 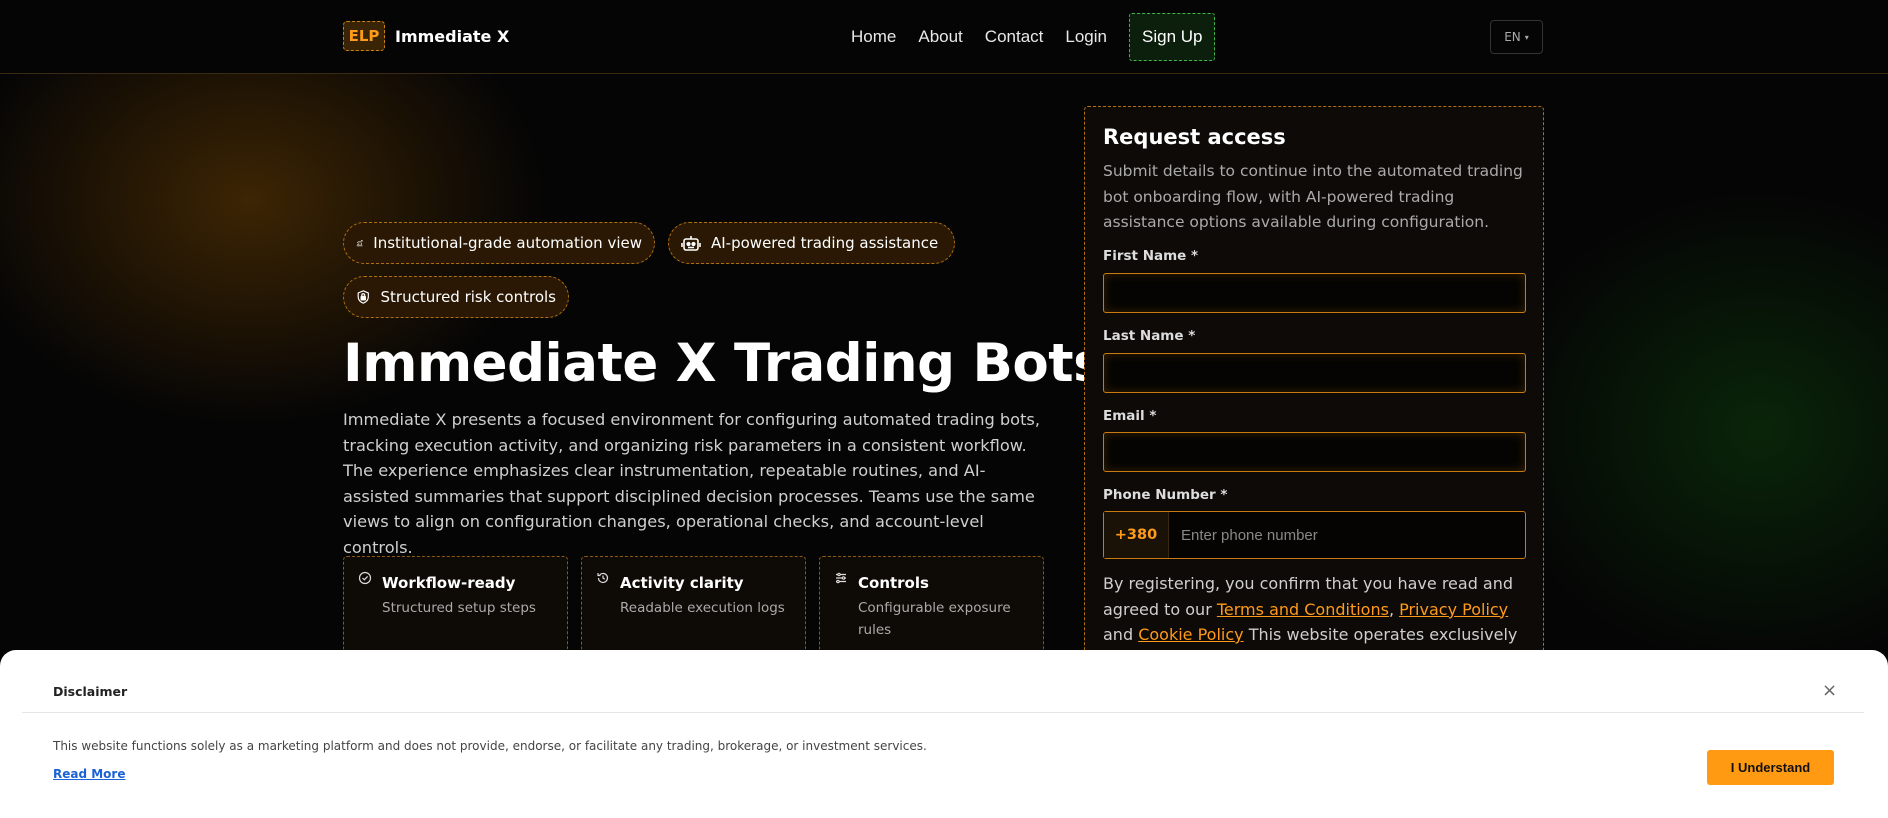 What do you see at coordinates (1130, 416) in the screenshot?
I see `email-label: Email *` at bounding box center [1130, 416].